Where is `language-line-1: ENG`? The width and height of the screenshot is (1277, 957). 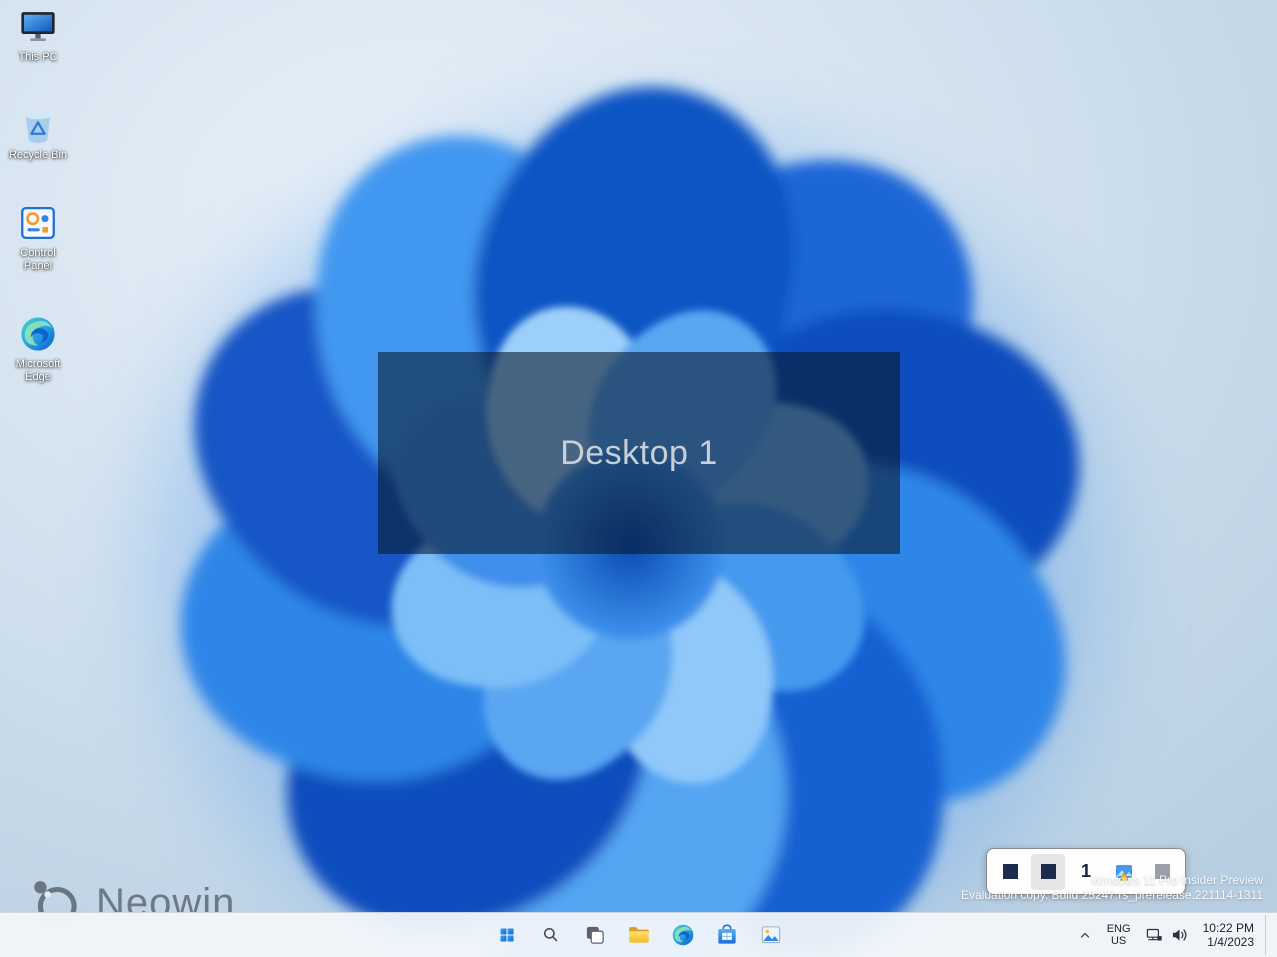
language-line-1: ENG is located at coordinates (1118, 929).